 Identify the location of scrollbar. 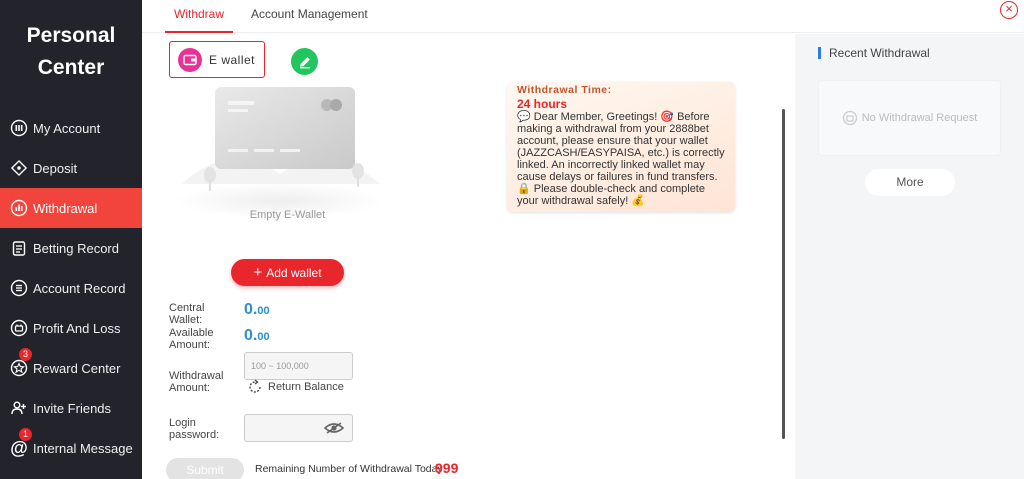
(783, 274).